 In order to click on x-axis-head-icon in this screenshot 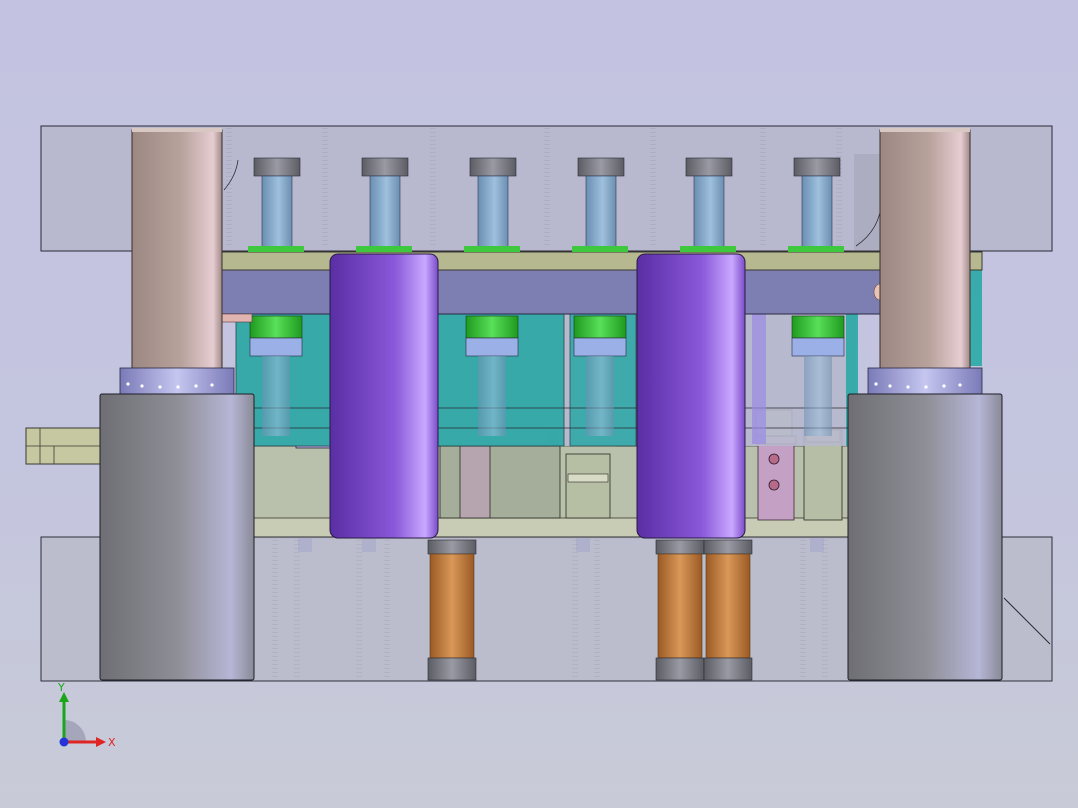, I will do `click(101, 742)`.